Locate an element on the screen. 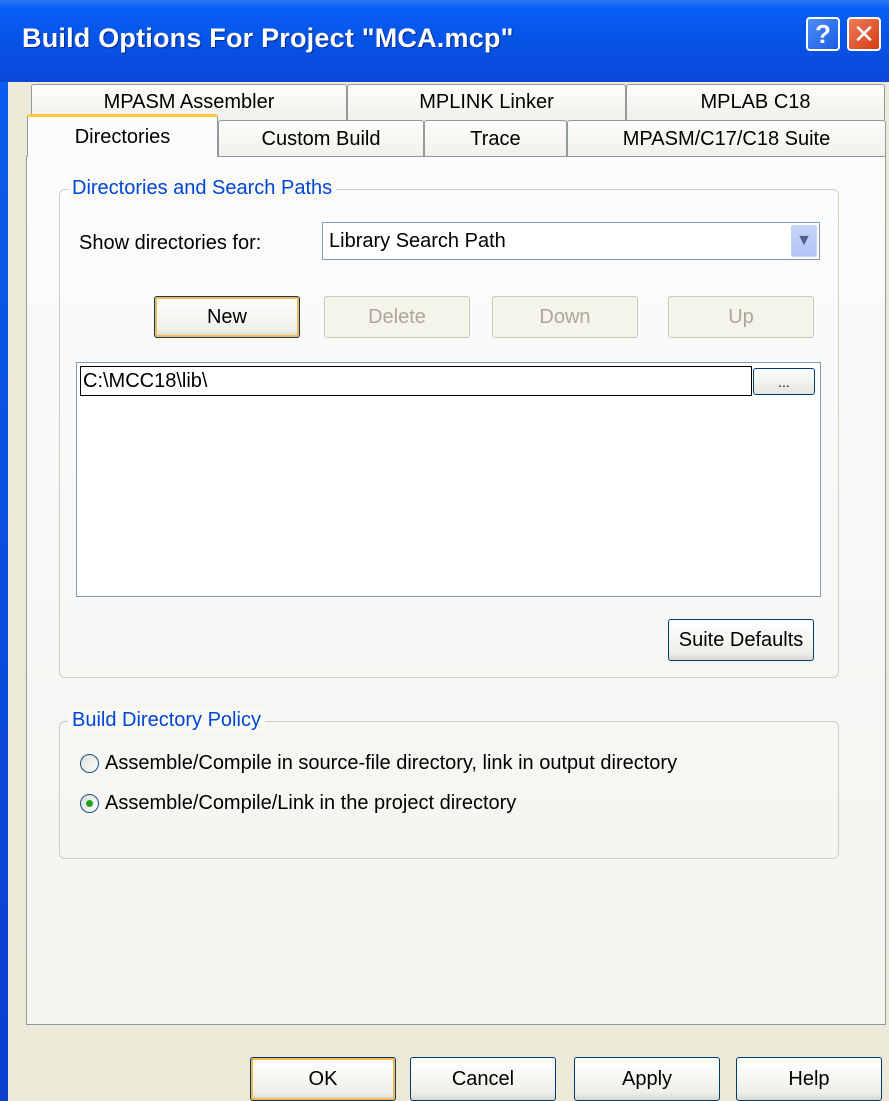  directories-group-legend: Directories and Search Paths is located at coordinates (202, 188).